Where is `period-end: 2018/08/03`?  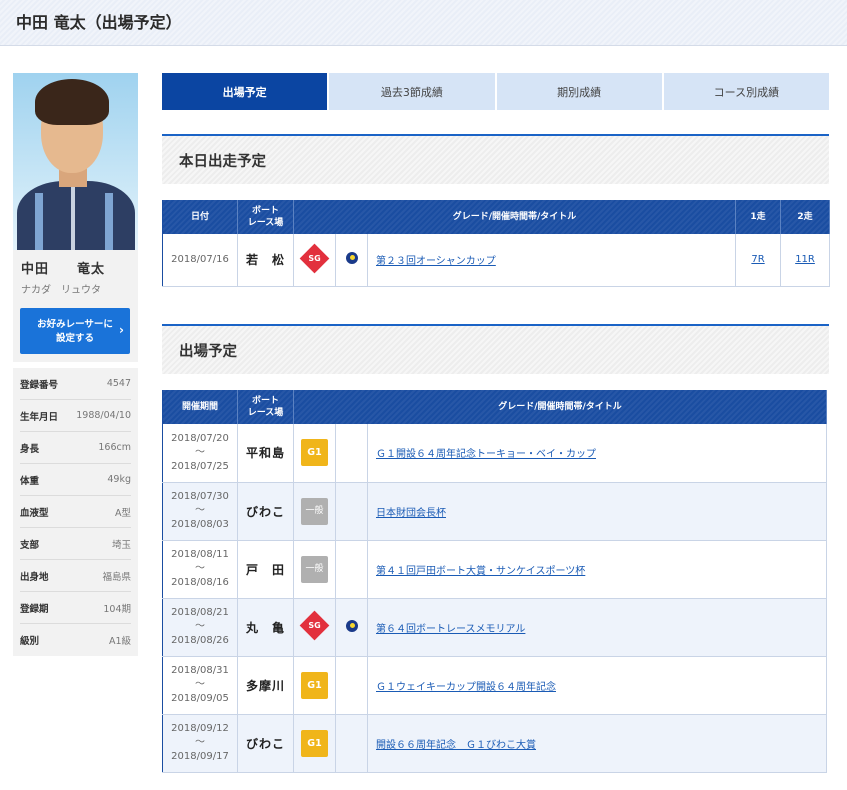 period-end: 2018/08/03 is located at coordinates (200, 524).